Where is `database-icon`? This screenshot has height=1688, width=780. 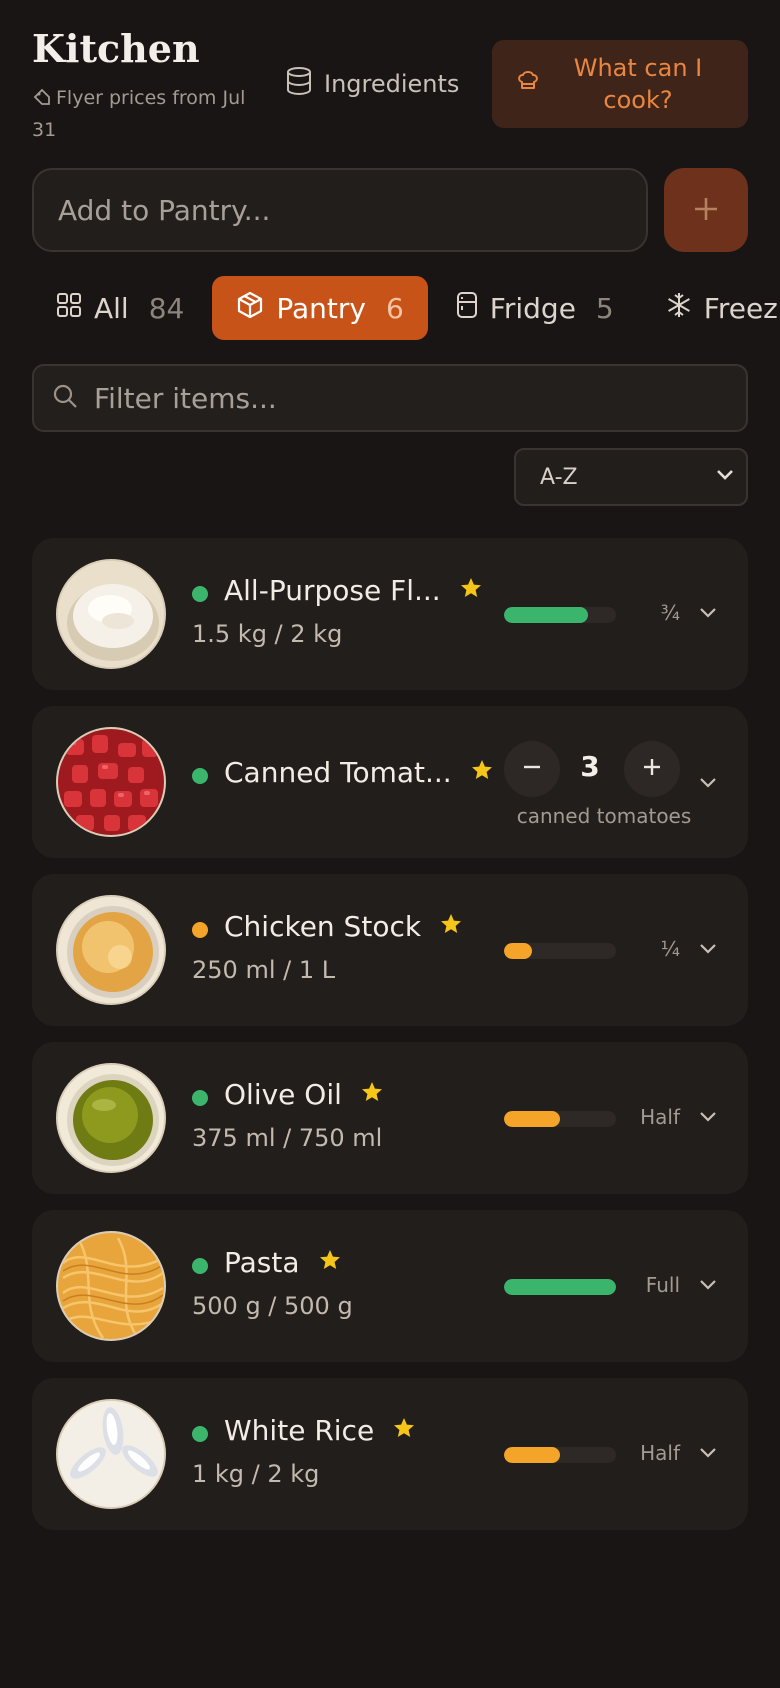
database-icon is located at coordinates (299, 84).